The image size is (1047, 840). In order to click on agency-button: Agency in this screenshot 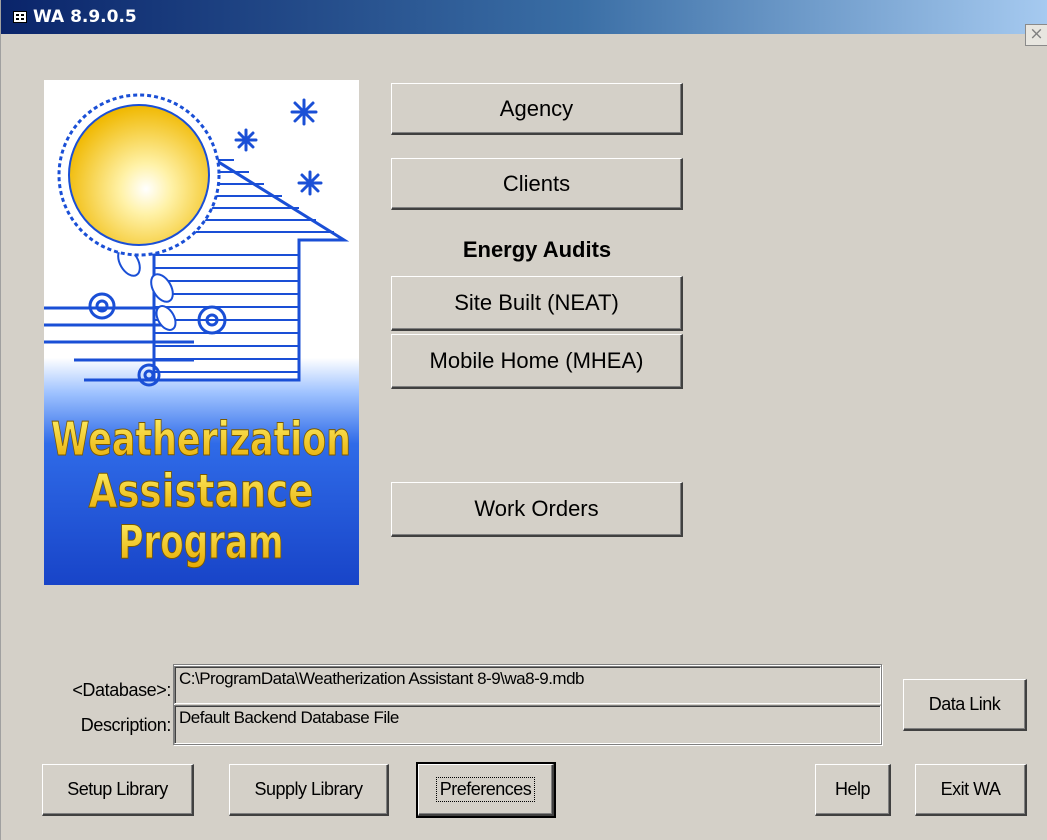, I will do `click(537, 109)`.